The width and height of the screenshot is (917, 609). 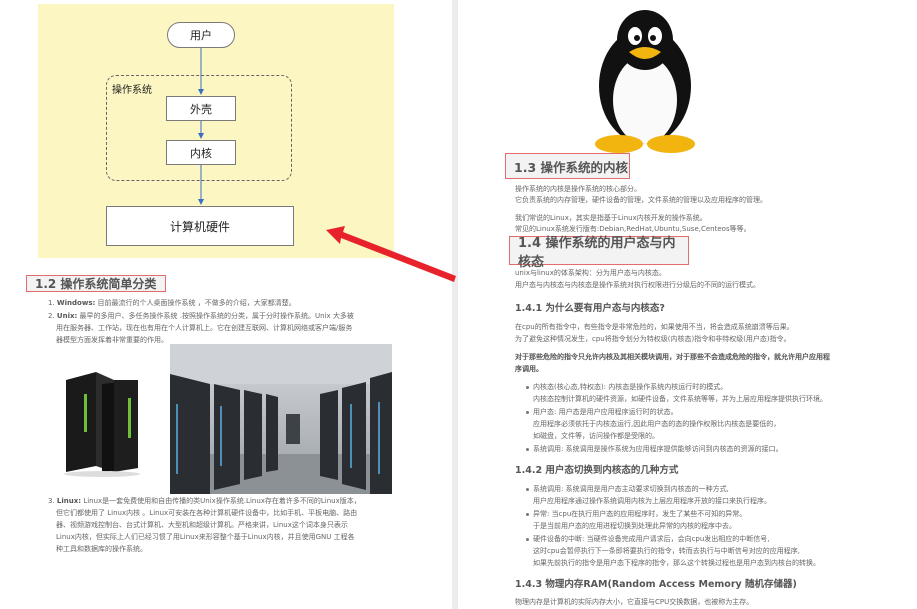 What do you see at coordinates (391, 254) in the screenshot?
I see `annotation-arrow` at bounding box center [391, 254].